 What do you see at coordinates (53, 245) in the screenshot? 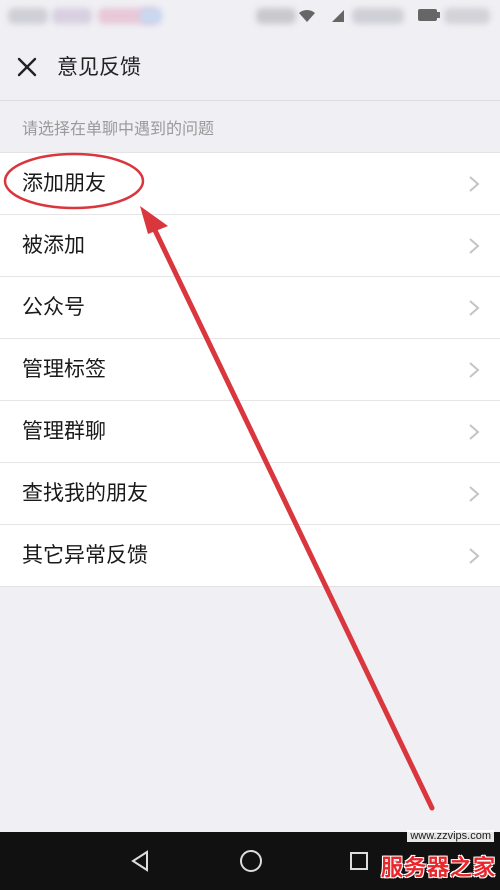
I see `list-item-label: 被添加` at bounding box center [53, 245].